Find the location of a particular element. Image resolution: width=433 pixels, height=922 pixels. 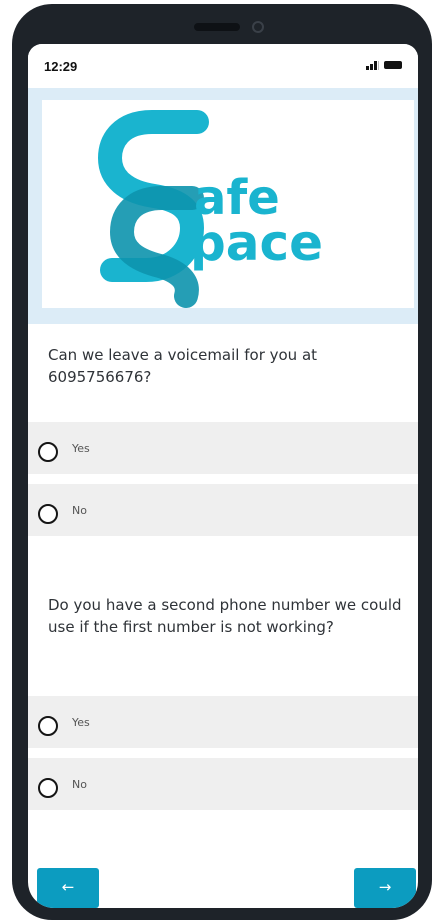

arrow-left-icon: ← is located at coordinates (68, 887).